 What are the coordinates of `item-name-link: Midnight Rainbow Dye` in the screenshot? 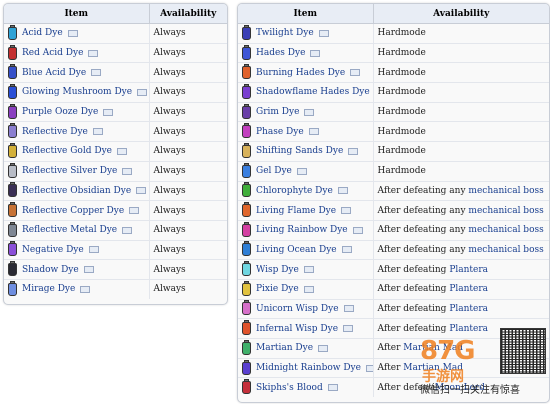 It's located at (308, 368).